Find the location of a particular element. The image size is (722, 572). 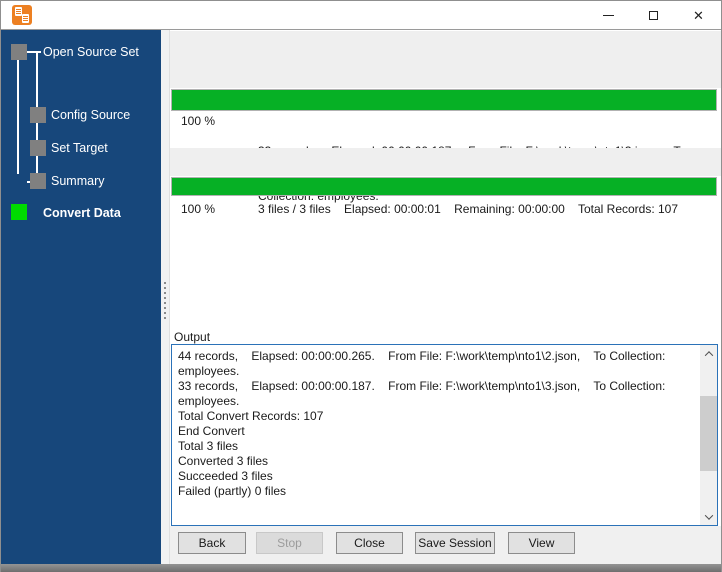

chevron-up-icon is located at coordinates (708, 355).